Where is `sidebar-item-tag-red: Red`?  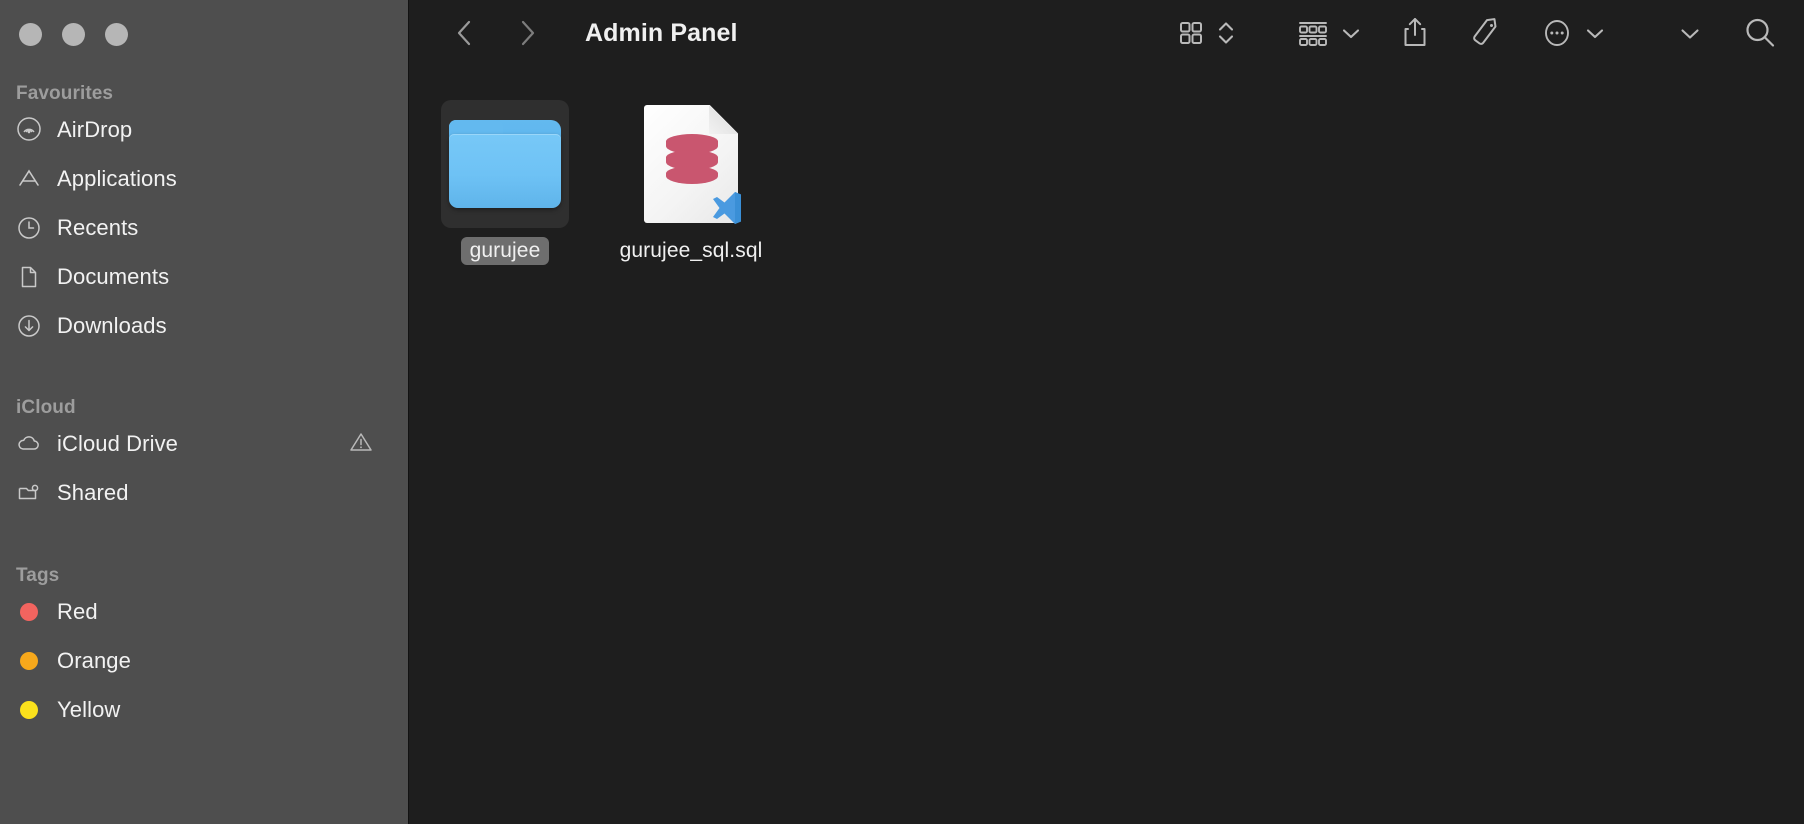
sidebar-item-tag-red: Red is located at coordinates (204, 611).